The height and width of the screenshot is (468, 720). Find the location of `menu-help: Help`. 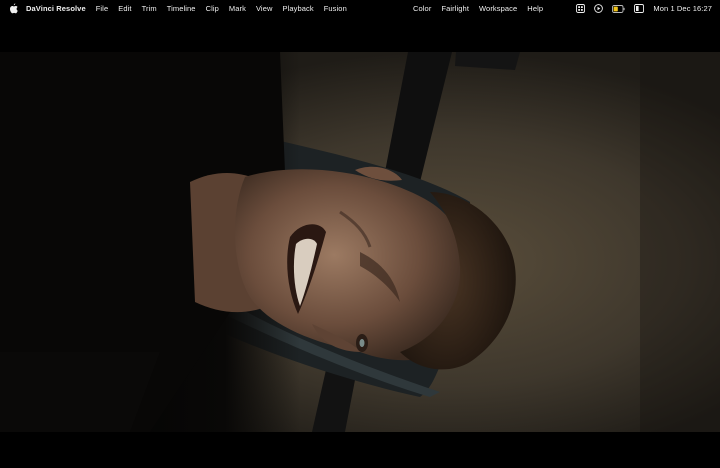

menu-help: Help is located at coordinates (535, 8).